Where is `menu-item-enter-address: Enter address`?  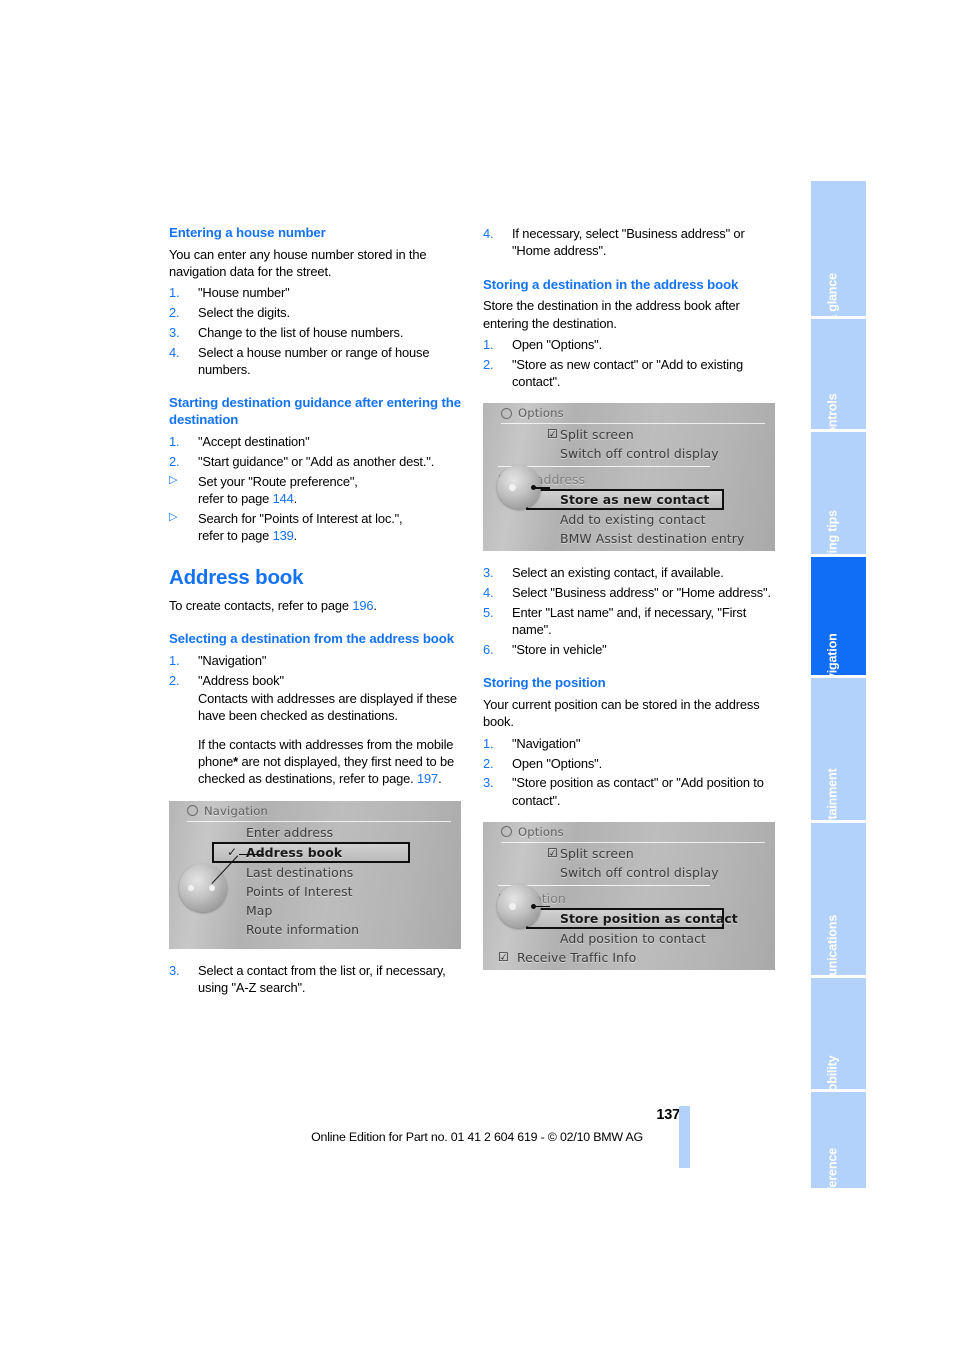
menu-item-enter-address: Enter address is located at coordinates (338, 832).